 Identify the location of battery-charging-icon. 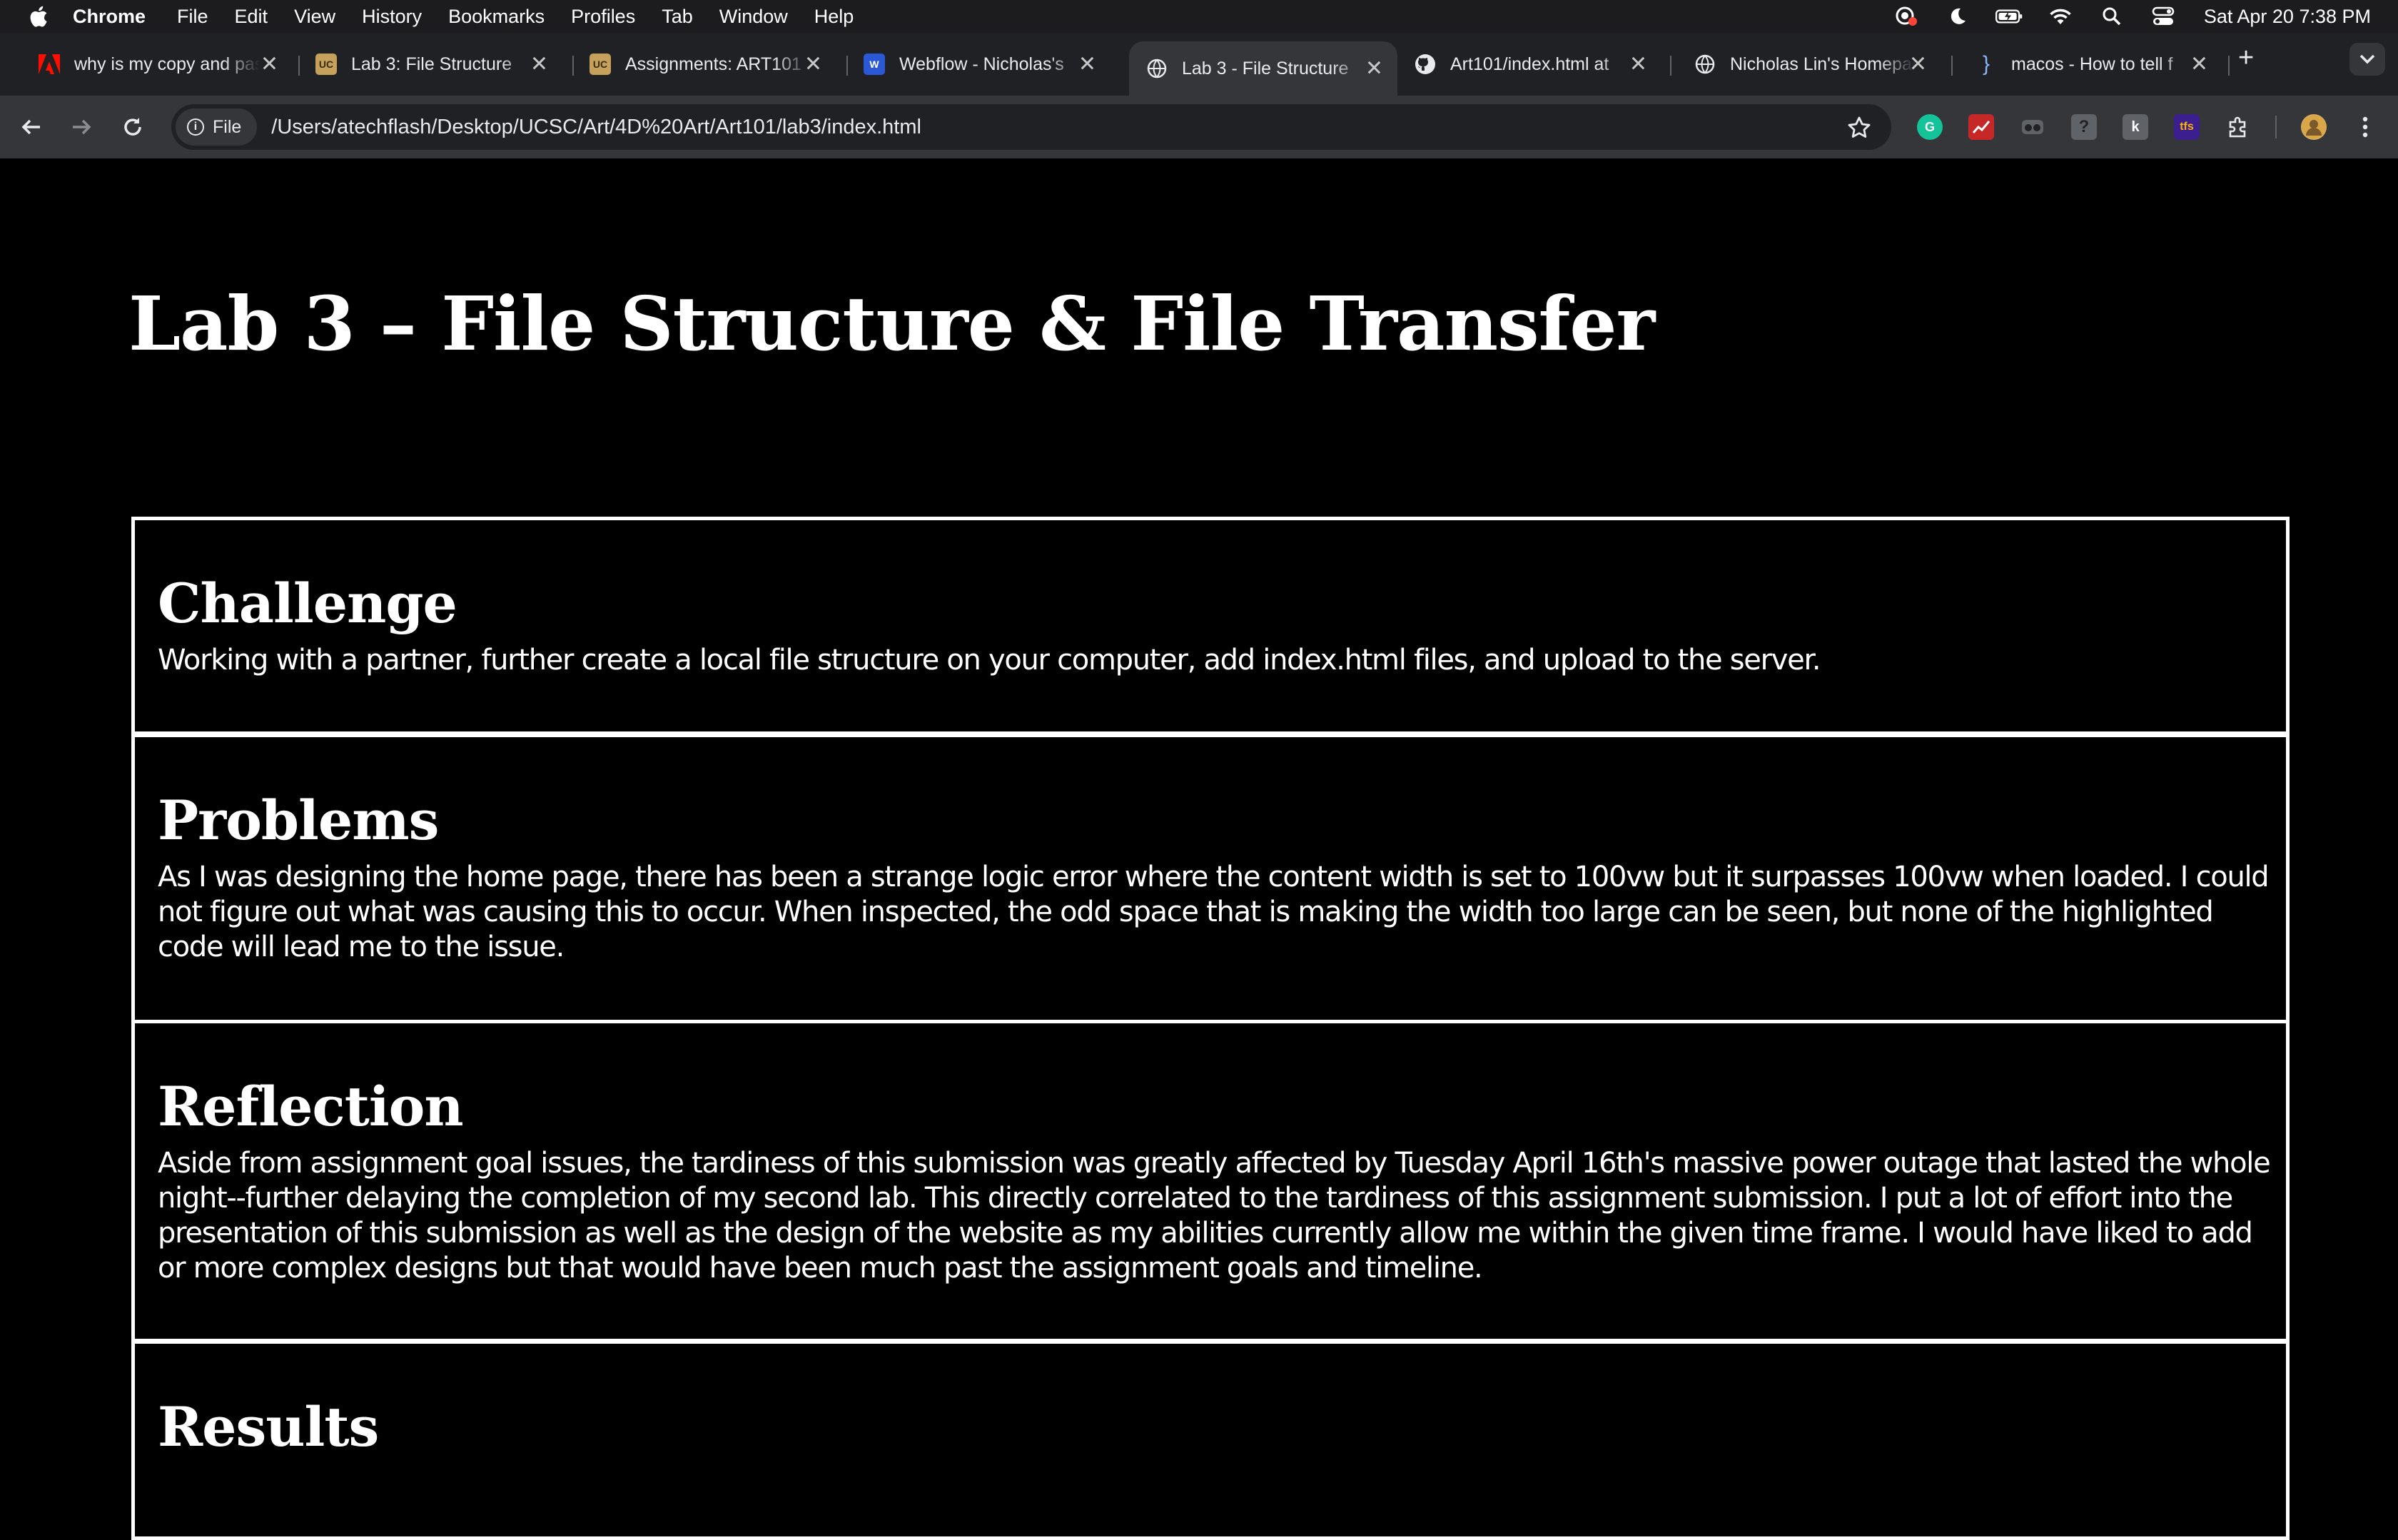
(2009, 16).